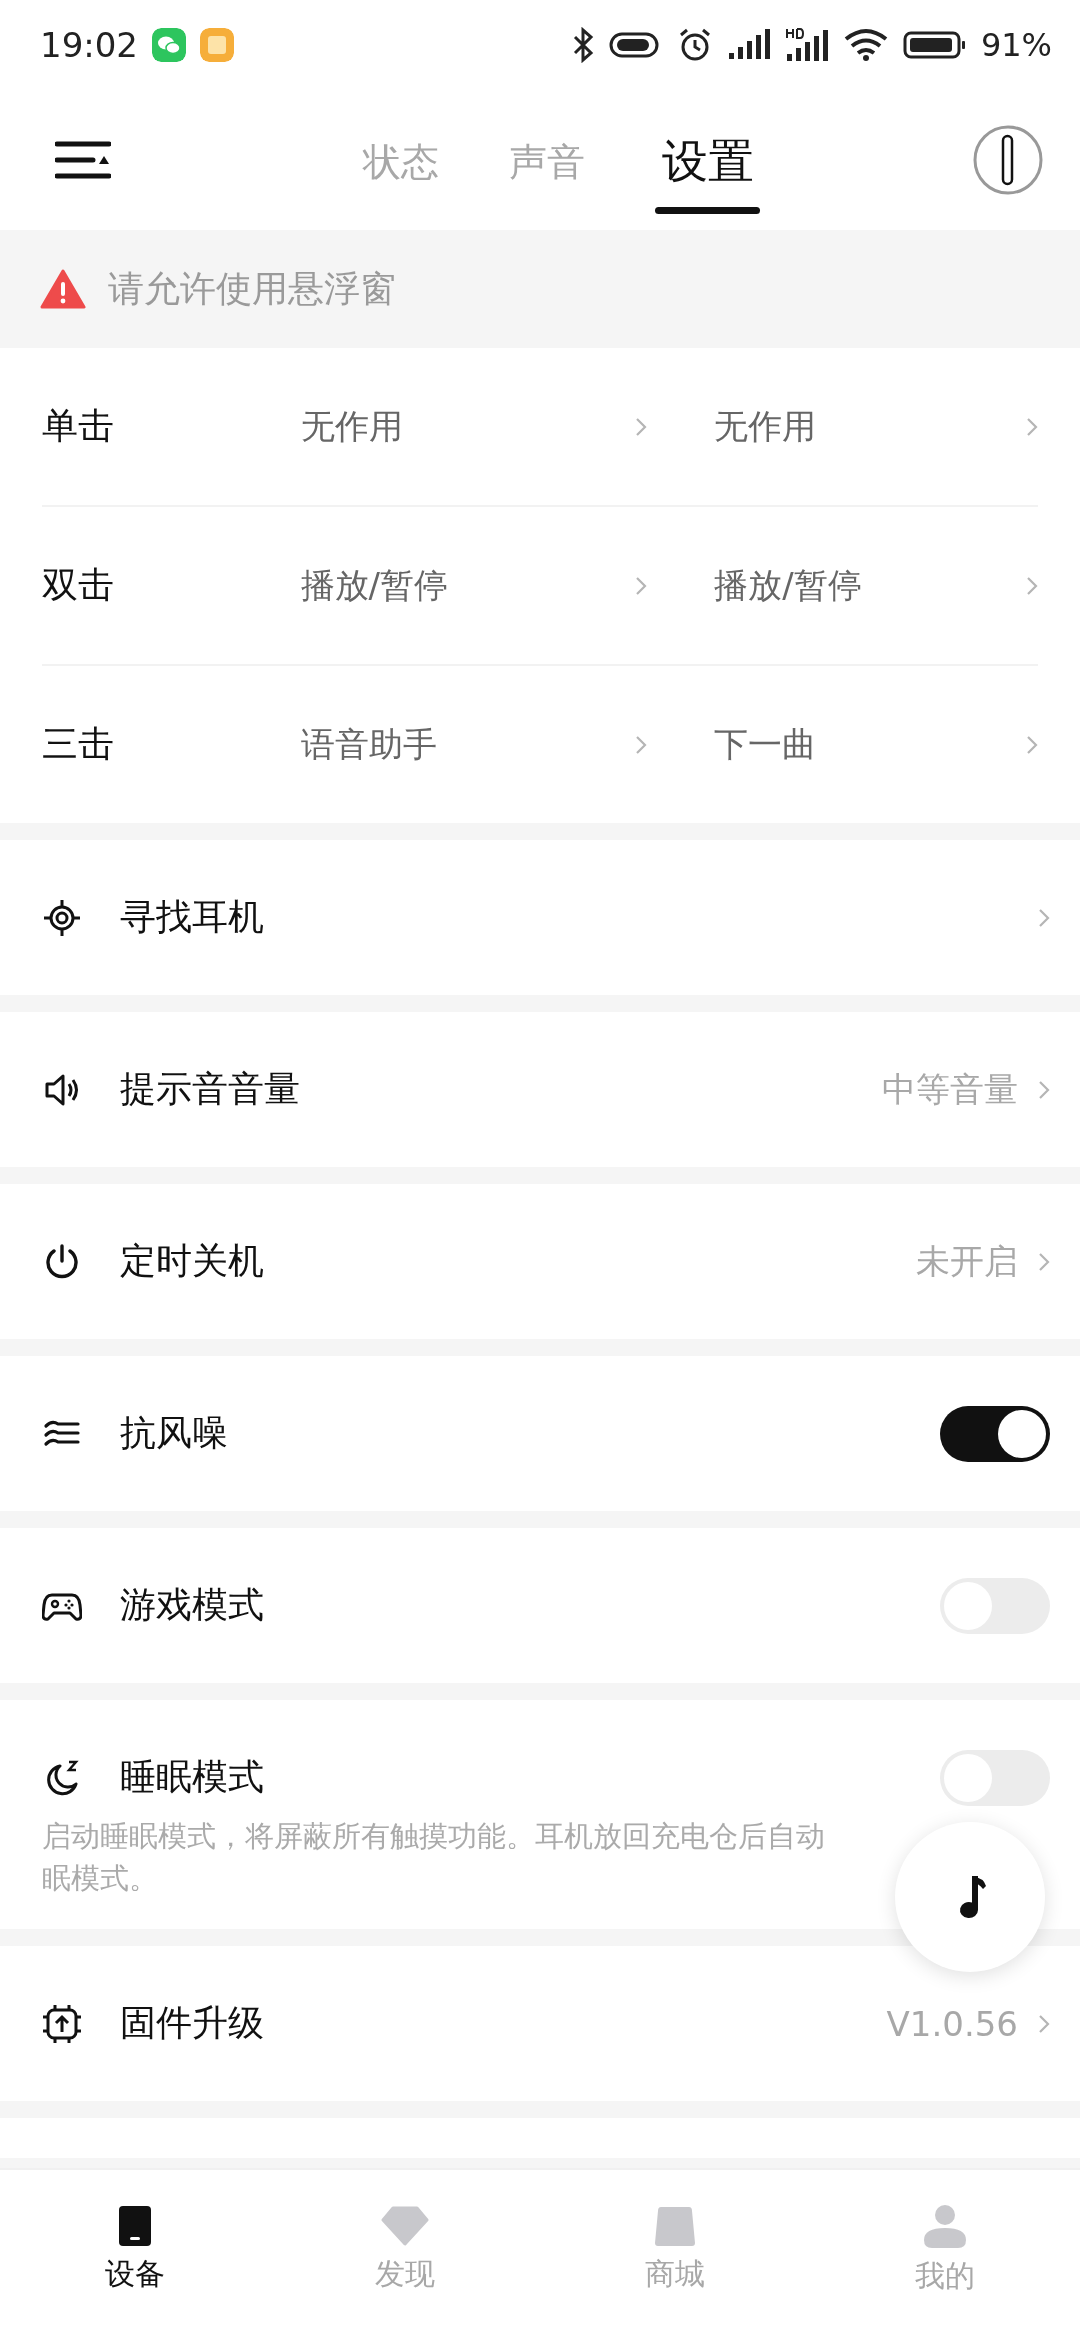  What do you see at coordinates (100, 1878) in the screenshot?
I see `setting-description: 眠模式。` at bounding box center [100, 1878].